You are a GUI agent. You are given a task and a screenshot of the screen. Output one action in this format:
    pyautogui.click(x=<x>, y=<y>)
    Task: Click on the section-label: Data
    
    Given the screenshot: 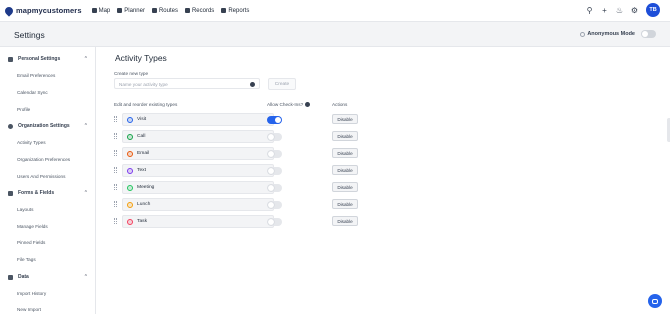 What is the action you would take?
    pyautogui.click(x=23, y=277)
    